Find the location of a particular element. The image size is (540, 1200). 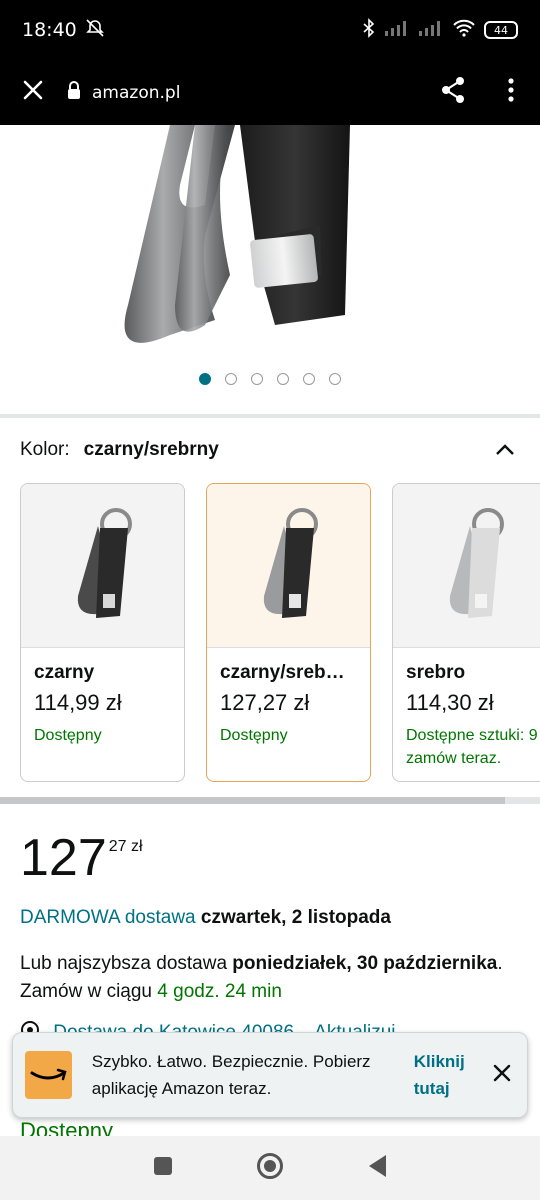

alarm-off-icon is located at coordinates (95, 30).